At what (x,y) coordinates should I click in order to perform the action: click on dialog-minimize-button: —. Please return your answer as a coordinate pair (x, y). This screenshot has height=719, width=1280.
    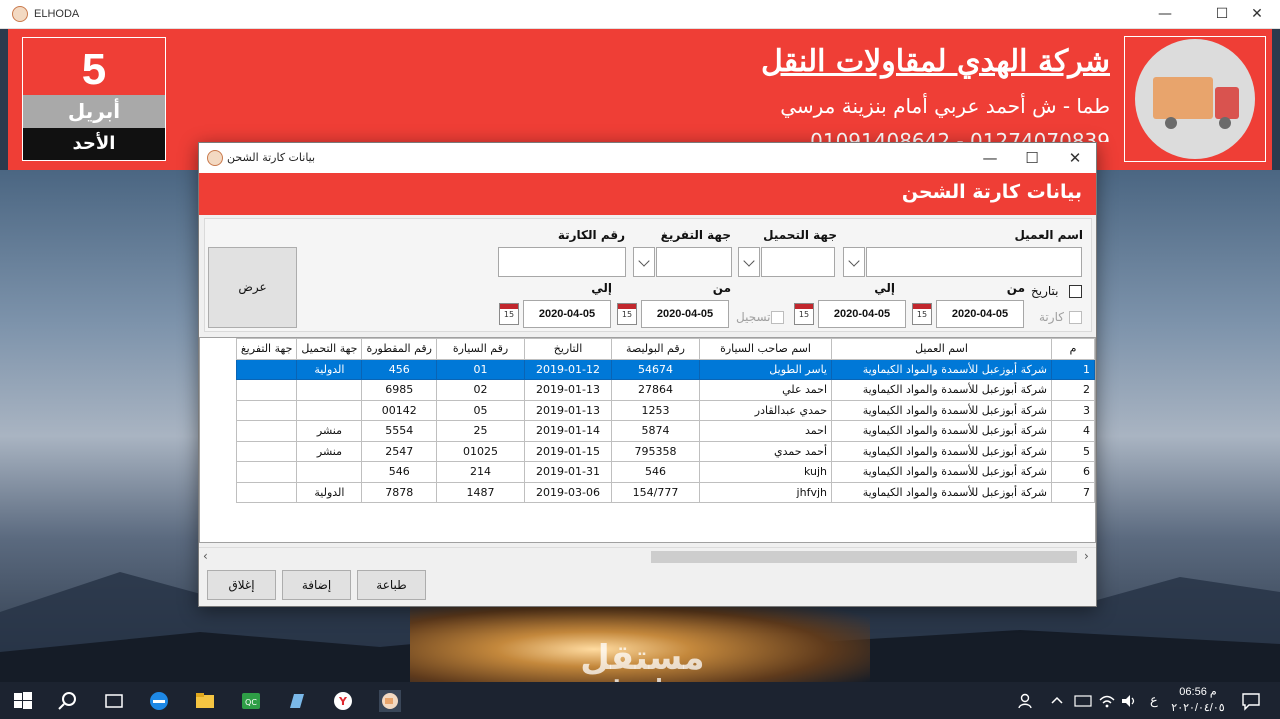
    Looking at the image, I should click on (990, 158).